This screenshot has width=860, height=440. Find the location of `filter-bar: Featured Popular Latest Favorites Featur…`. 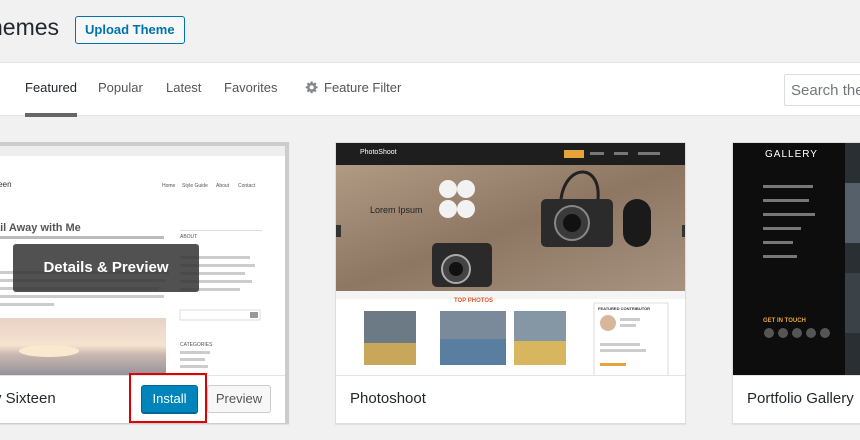

filter-bar: Featured Popular Latest Favorites Featur… is located at coordinates (430, 89).